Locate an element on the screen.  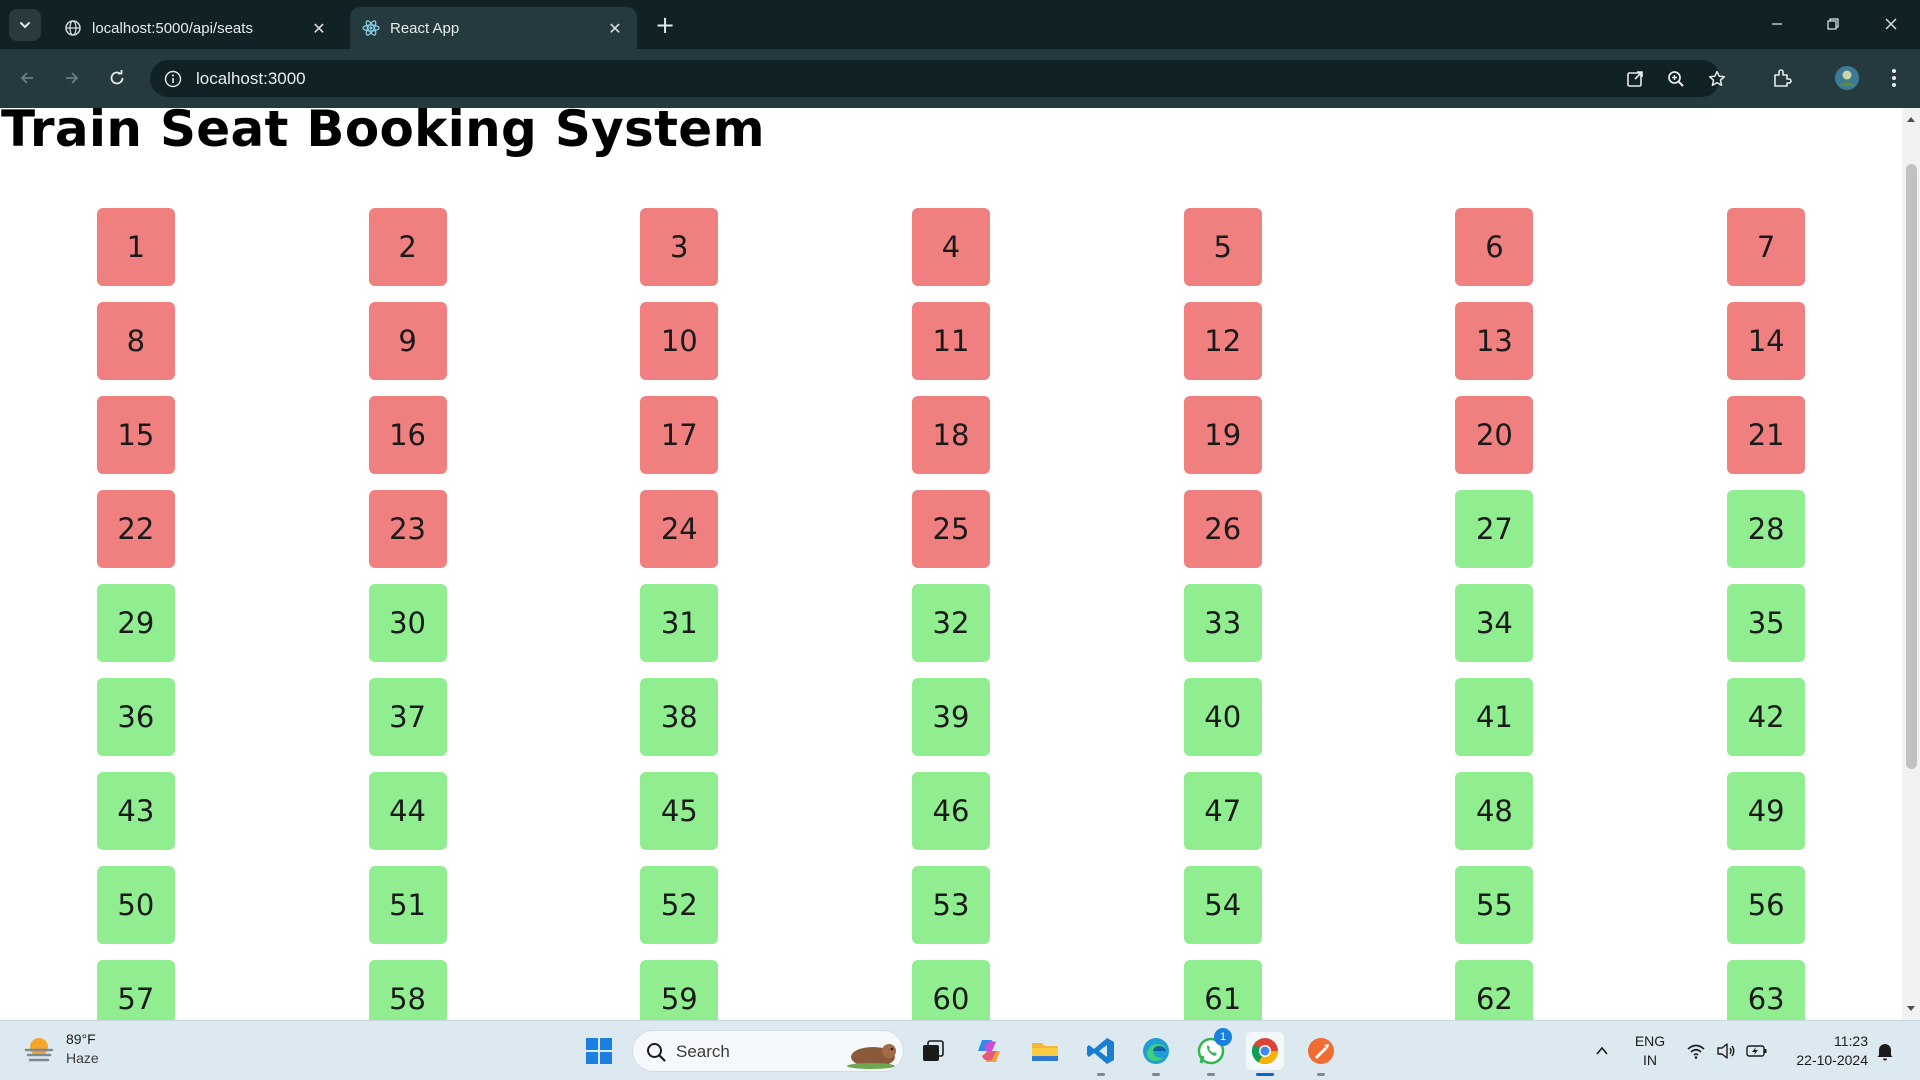
reload-button is located at coordinates (117, 78).